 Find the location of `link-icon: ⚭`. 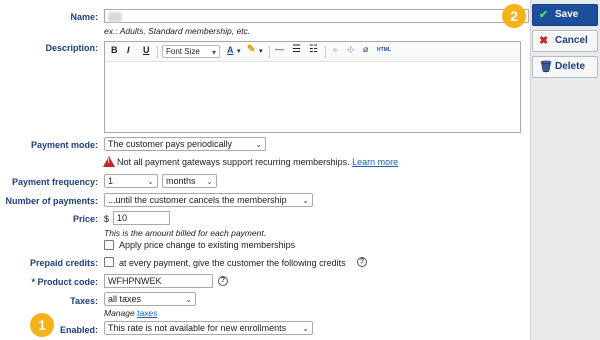

link-icon: ⚭ is located at coordinates (335, 50).